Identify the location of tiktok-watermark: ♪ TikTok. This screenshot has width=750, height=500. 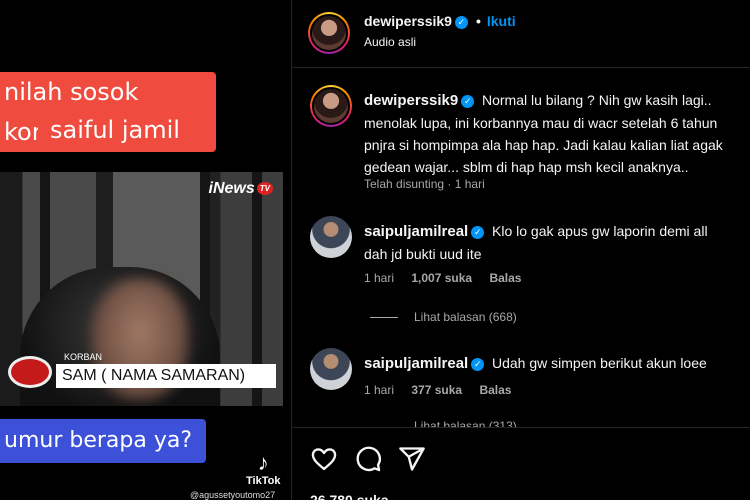
(263, 469).